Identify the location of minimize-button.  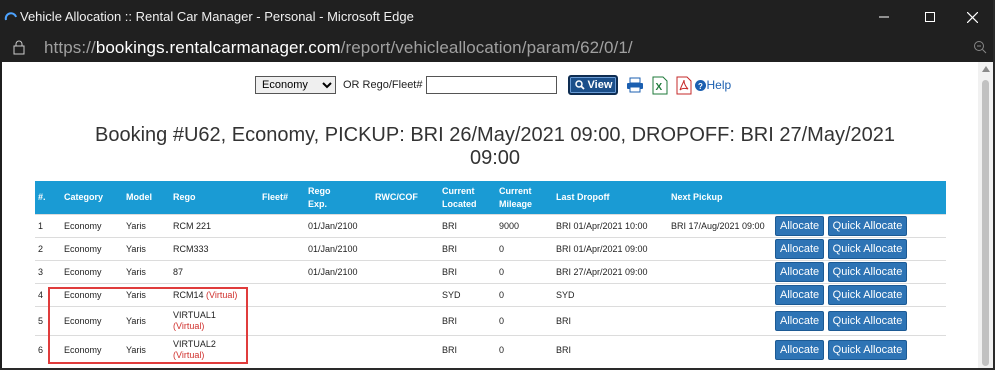
(884, 17).